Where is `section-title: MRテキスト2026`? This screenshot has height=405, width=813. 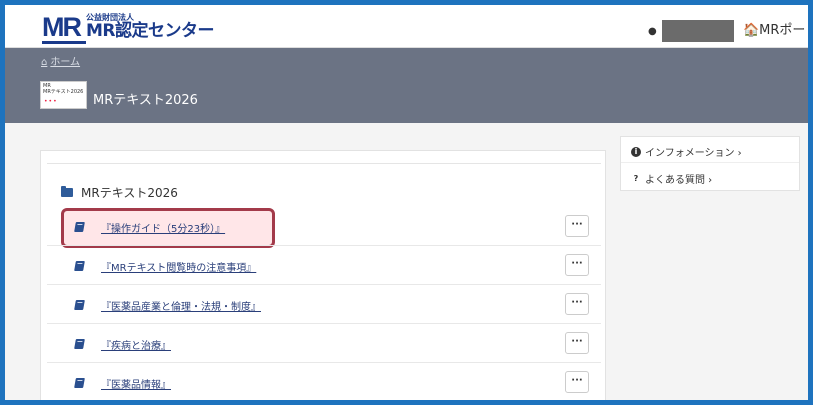
section-title: MRテキスト2026 is located at coordinates (129, 193).